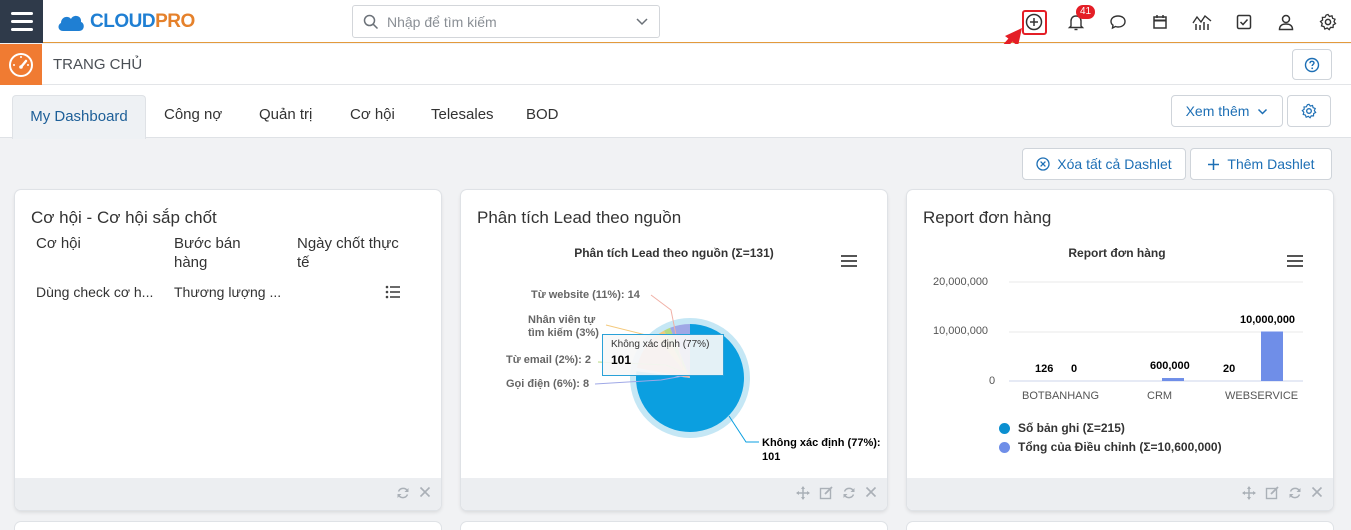 Image resolution: width=1351 pixels, height=530 pixels. I want to click on clear-all-dashlets-button: Xóa tất cả Dashlet, so click(1104, 164).